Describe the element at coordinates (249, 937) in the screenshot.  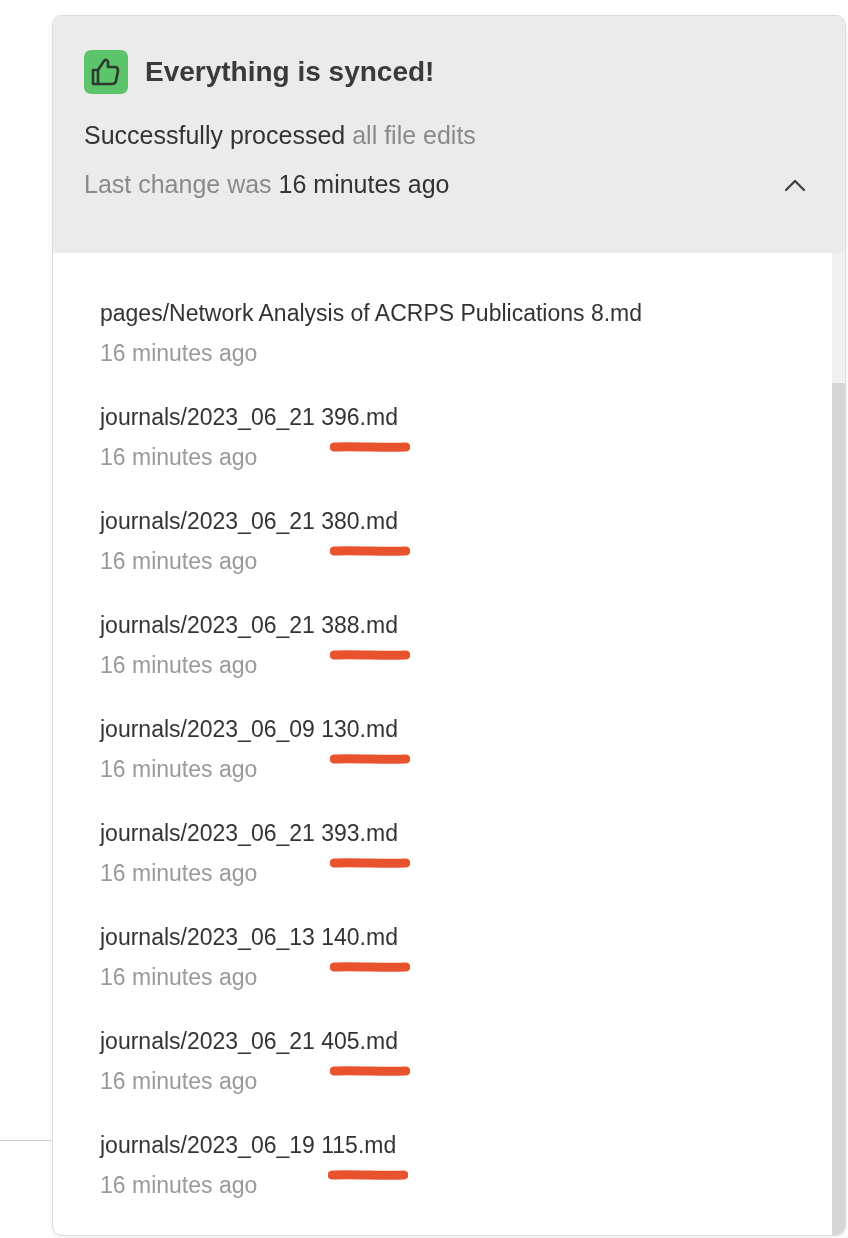
I see `file-name: journals/2023_06_13 140.md` at that location.